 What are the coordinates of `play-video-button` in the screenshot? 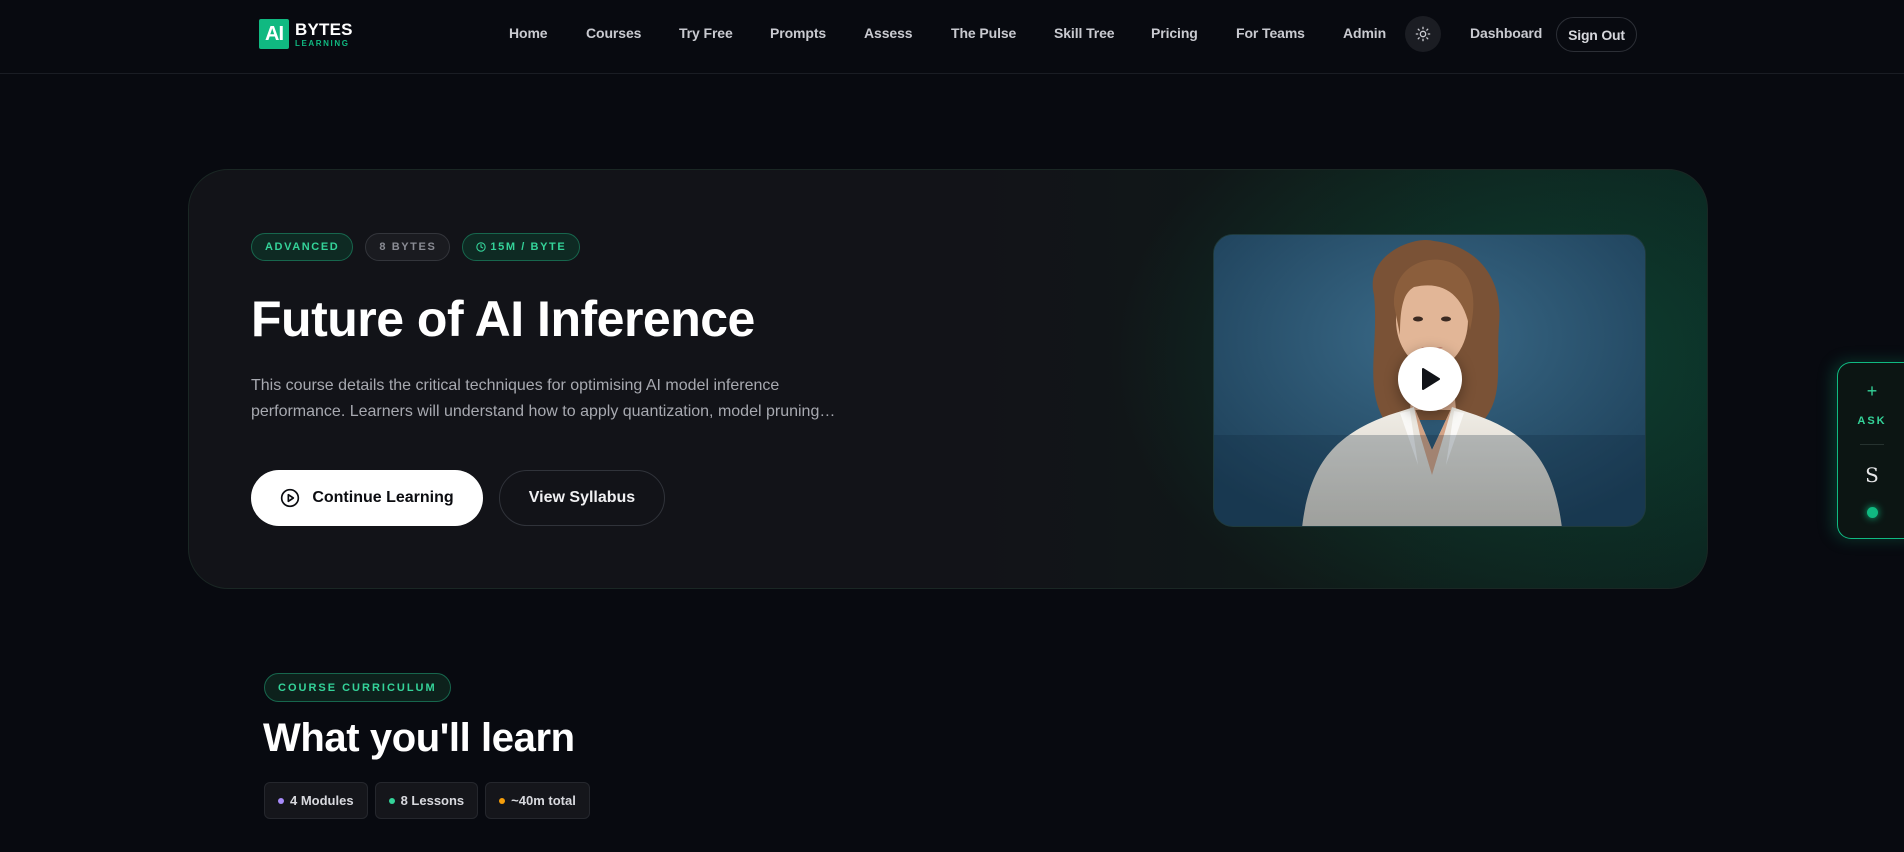 It's located at (1430, 379).